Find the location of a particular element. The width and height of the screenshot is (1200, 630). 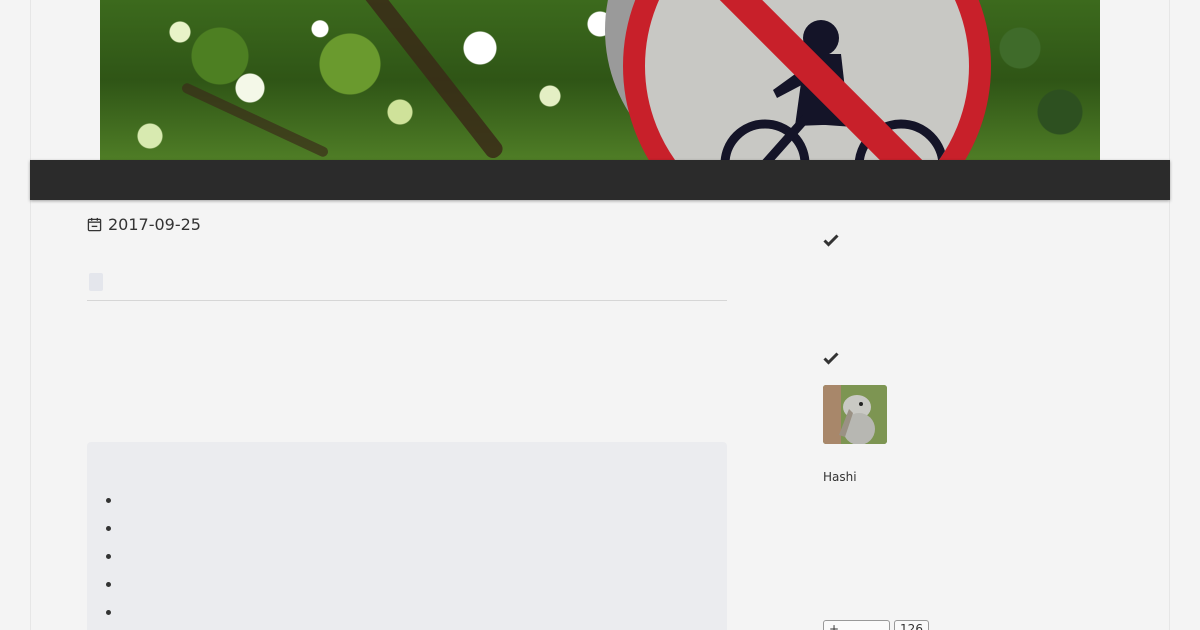

avatar-image is located at coordinates (855, 414).